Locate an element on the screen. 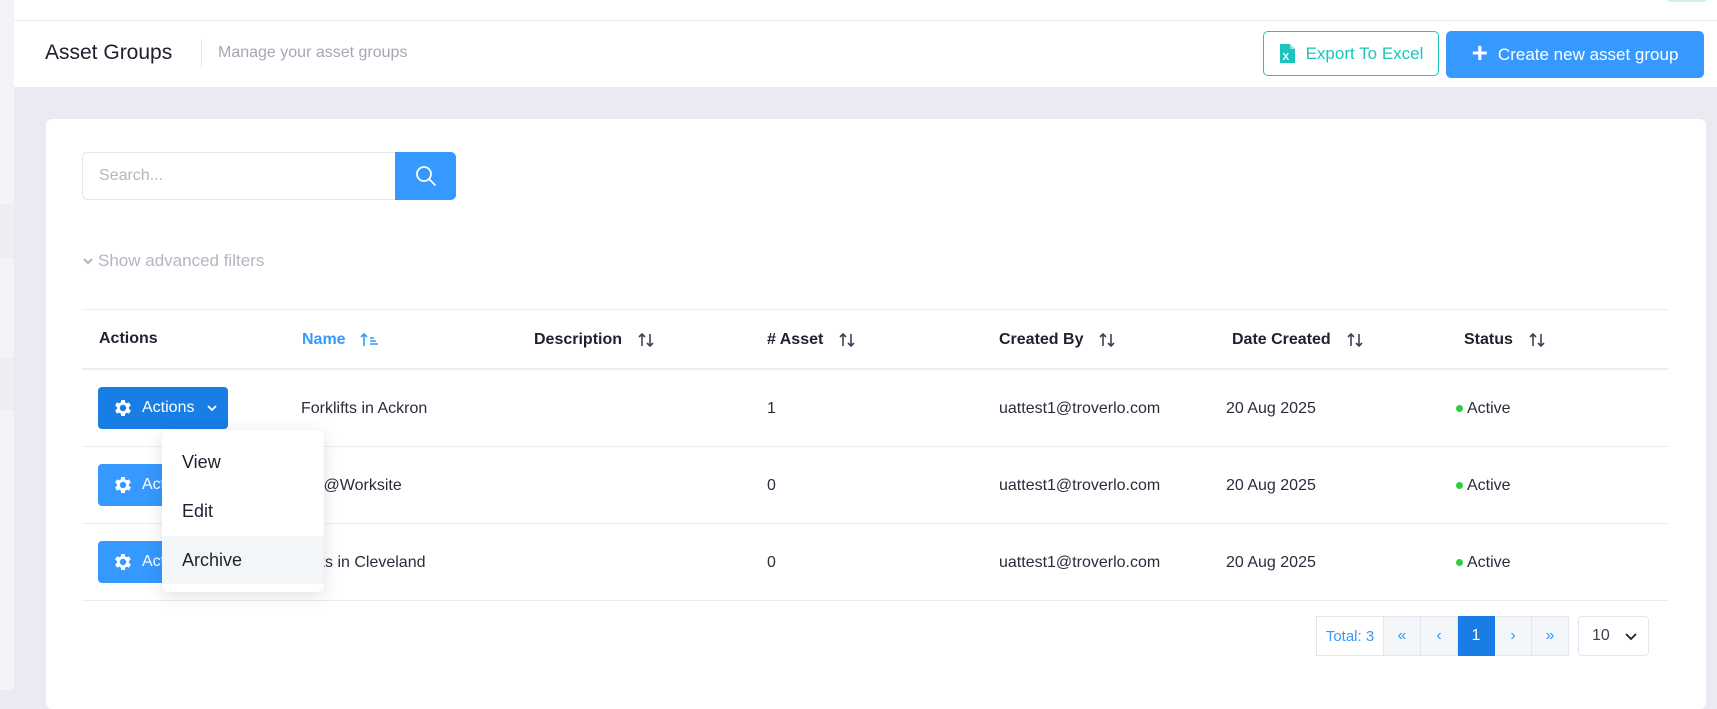  previous-page-button: ‹ is located at coordinates (1439, 636).